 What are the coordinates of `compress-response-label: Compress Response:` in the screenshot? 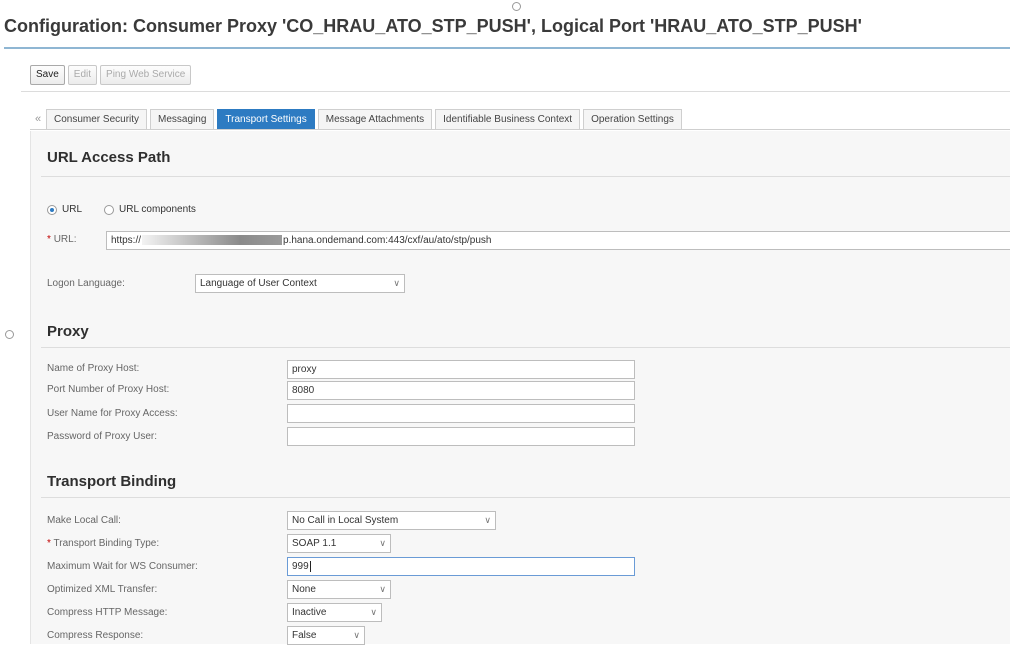 It's located at (95, 635).